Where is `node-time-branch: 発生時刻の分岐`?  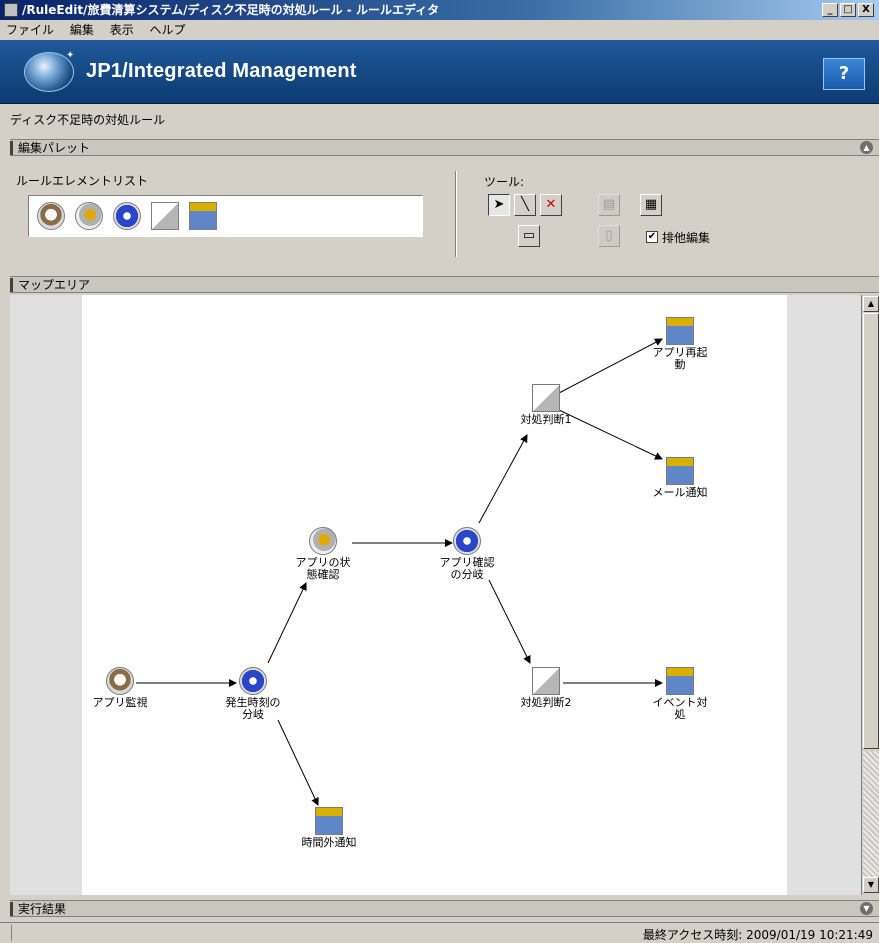
node-time-branch: 発生時刻の分岐 is located at coordinates (253, 694).